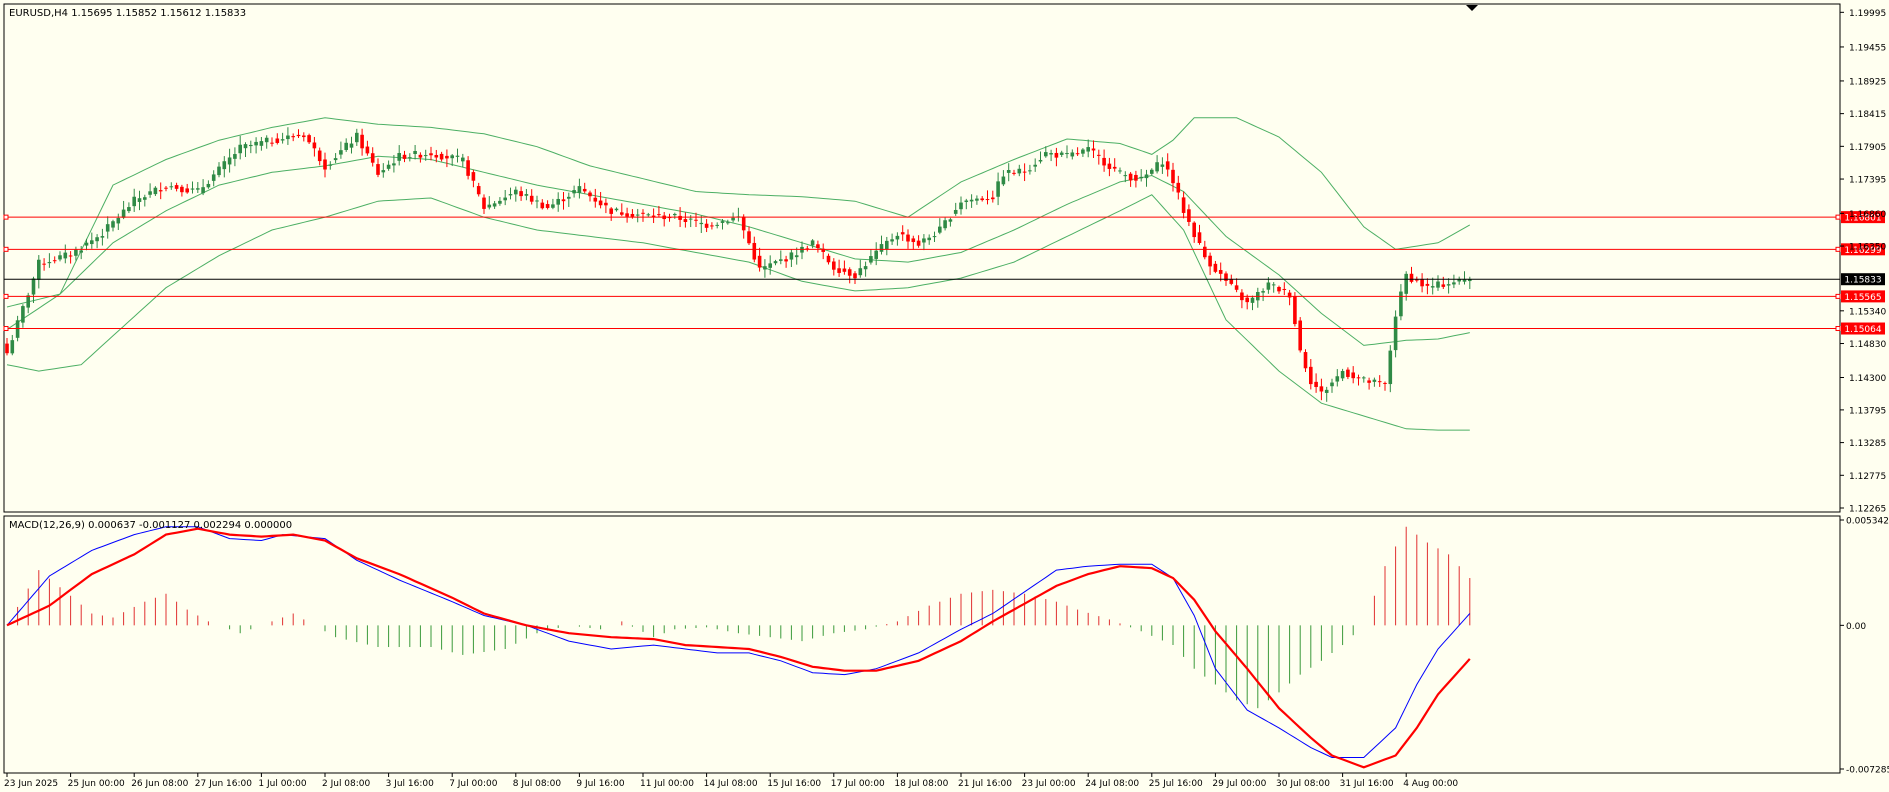 This screenshot has height=792, width=1889. I want to click on price-tick-label: 1.16350, so click(1867, 248).